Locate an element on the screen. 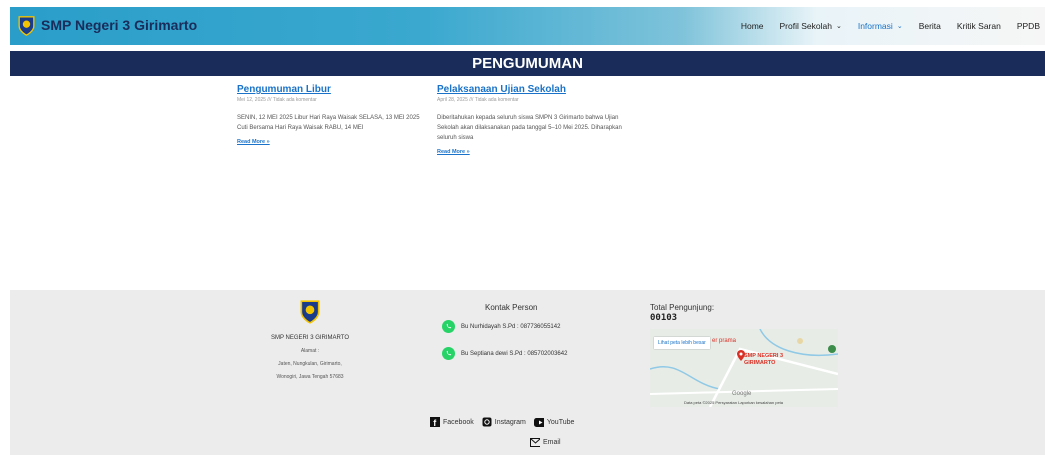 The width and height of the screenshot is (1045, 455). contact-title: Kontak Person is located at coordinates (511, 307).